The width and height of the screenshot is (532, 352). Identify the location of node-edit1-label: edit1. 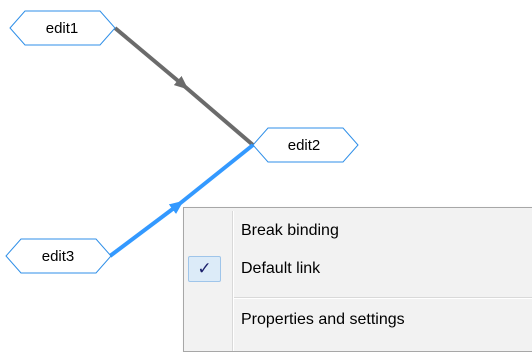
(62, 28).